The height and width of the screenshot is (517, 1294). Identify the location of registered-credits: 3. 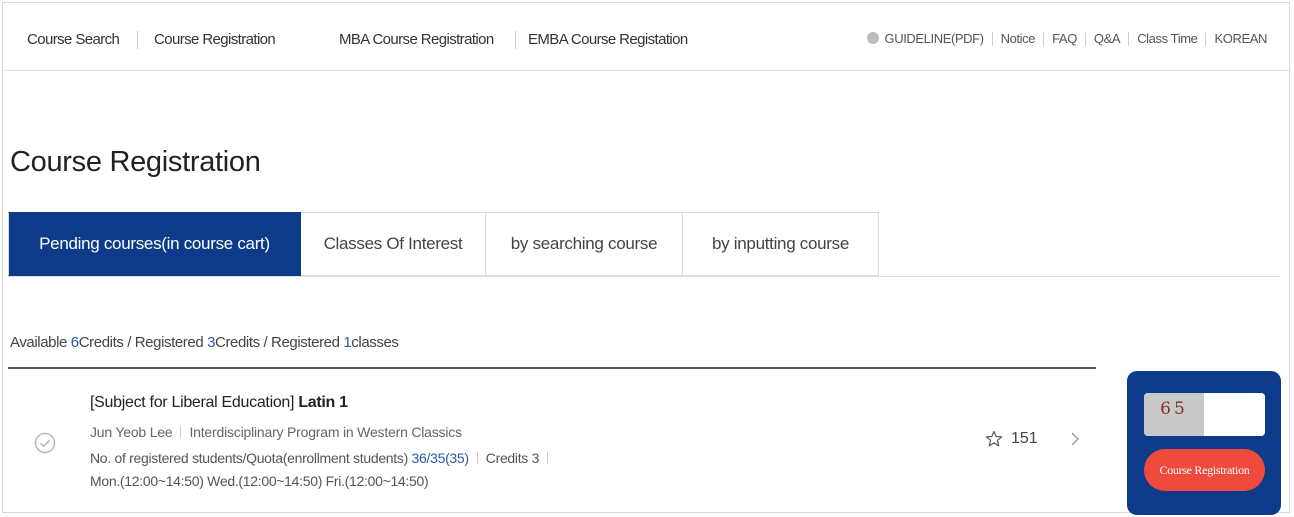
(211, 342).